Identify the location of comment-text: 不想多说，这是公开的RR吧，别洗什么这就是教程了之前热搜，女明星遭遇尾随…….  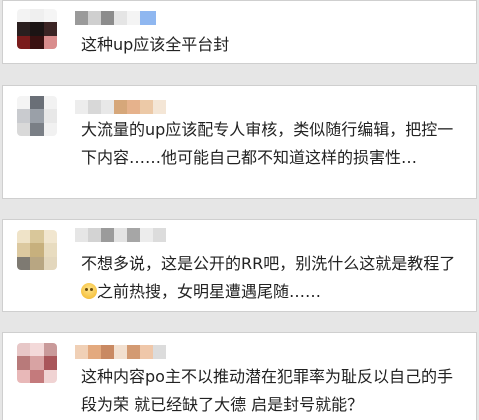
(271, 278).